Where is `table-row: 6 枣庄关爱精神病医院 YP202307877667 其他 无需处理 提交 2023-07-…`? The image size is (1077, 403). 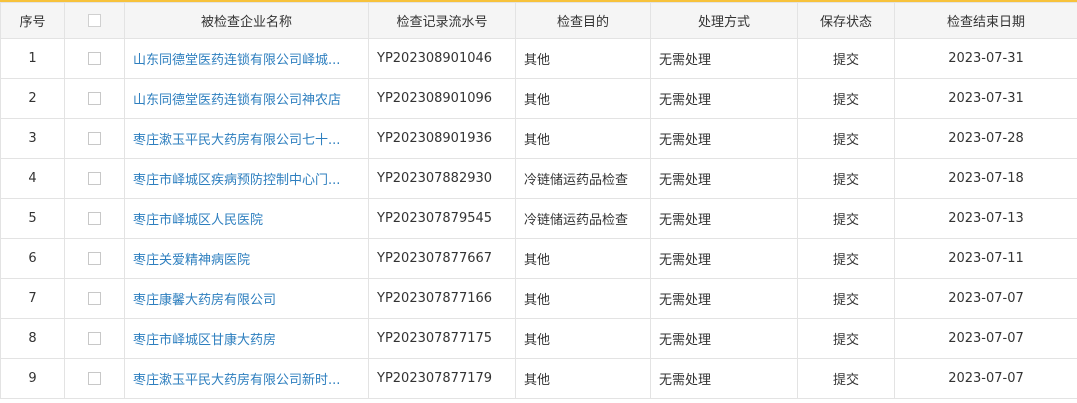
table-row: 6 枣庄关爱精神病医院 YP202307877667 其他 无需处理 提交 2023-07-… is located at coordinates (538, 258).